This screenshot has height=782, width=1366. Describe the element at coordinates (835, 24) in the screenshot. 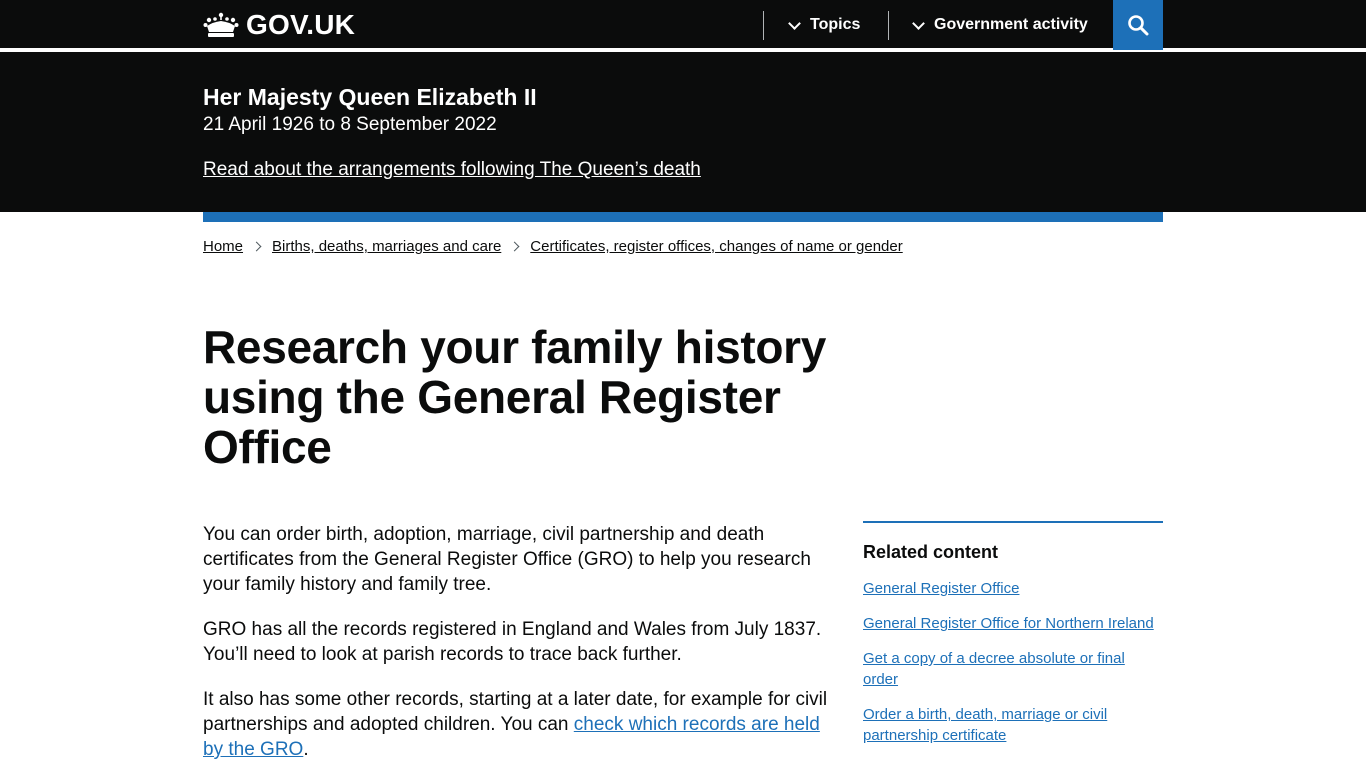

I see `nav-topics-label: Topics` at that location.